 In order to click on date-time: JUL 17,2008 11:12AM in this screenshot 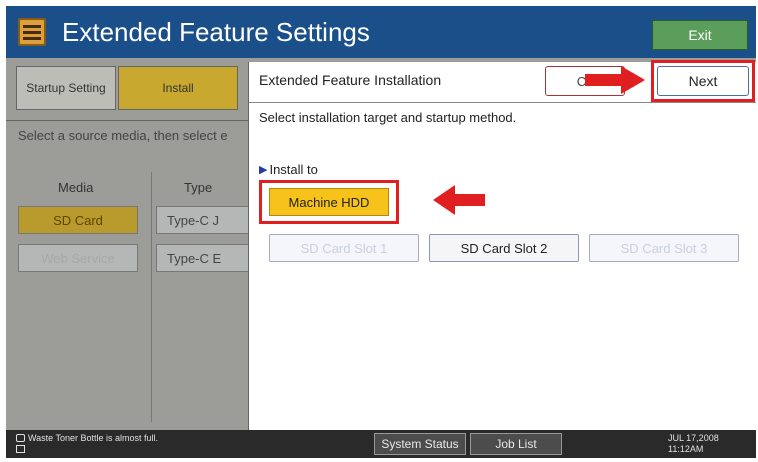, I will do `click(693, 444)`.